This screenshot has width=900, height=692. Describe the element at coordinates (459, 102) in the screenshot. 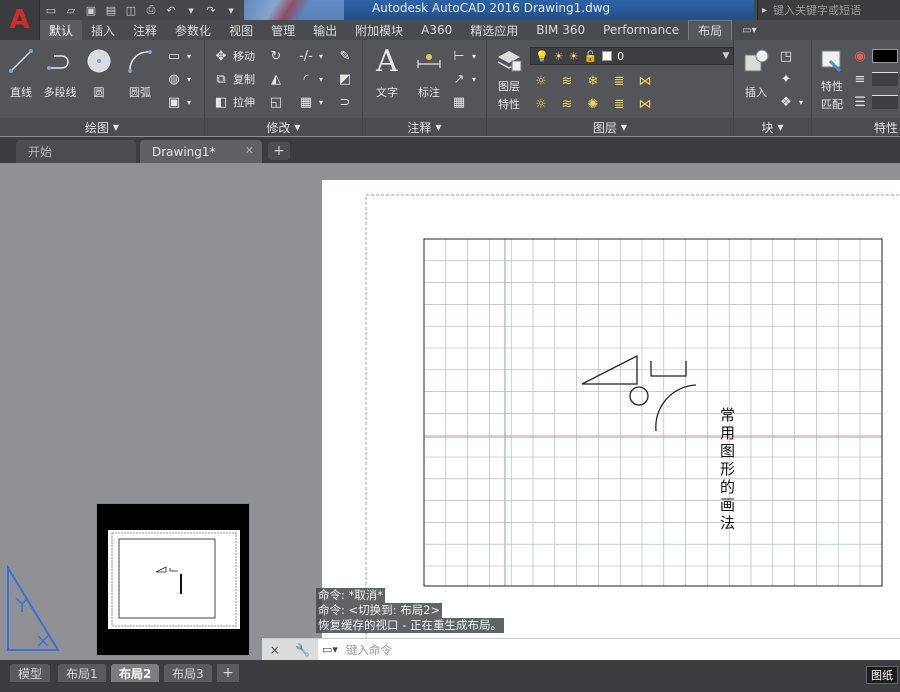

I see `table-tool: ▦` at that location.